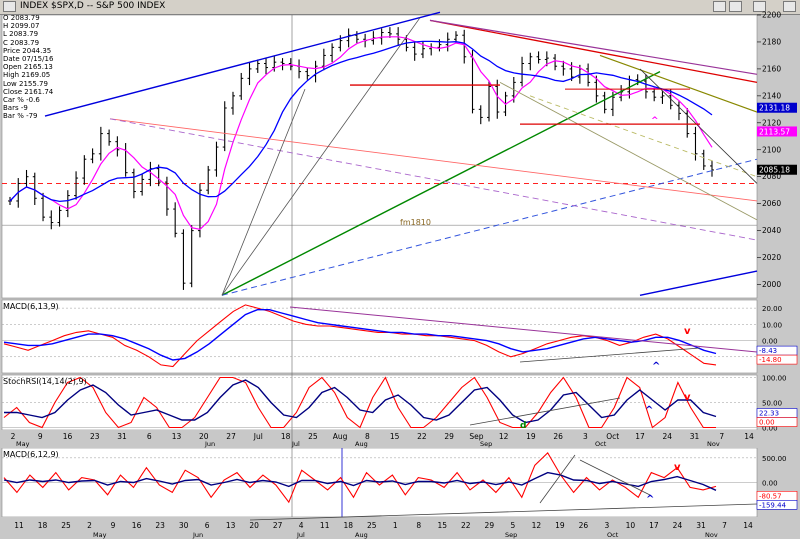  I want to click on top-date-label: 12, so click(504, 436).